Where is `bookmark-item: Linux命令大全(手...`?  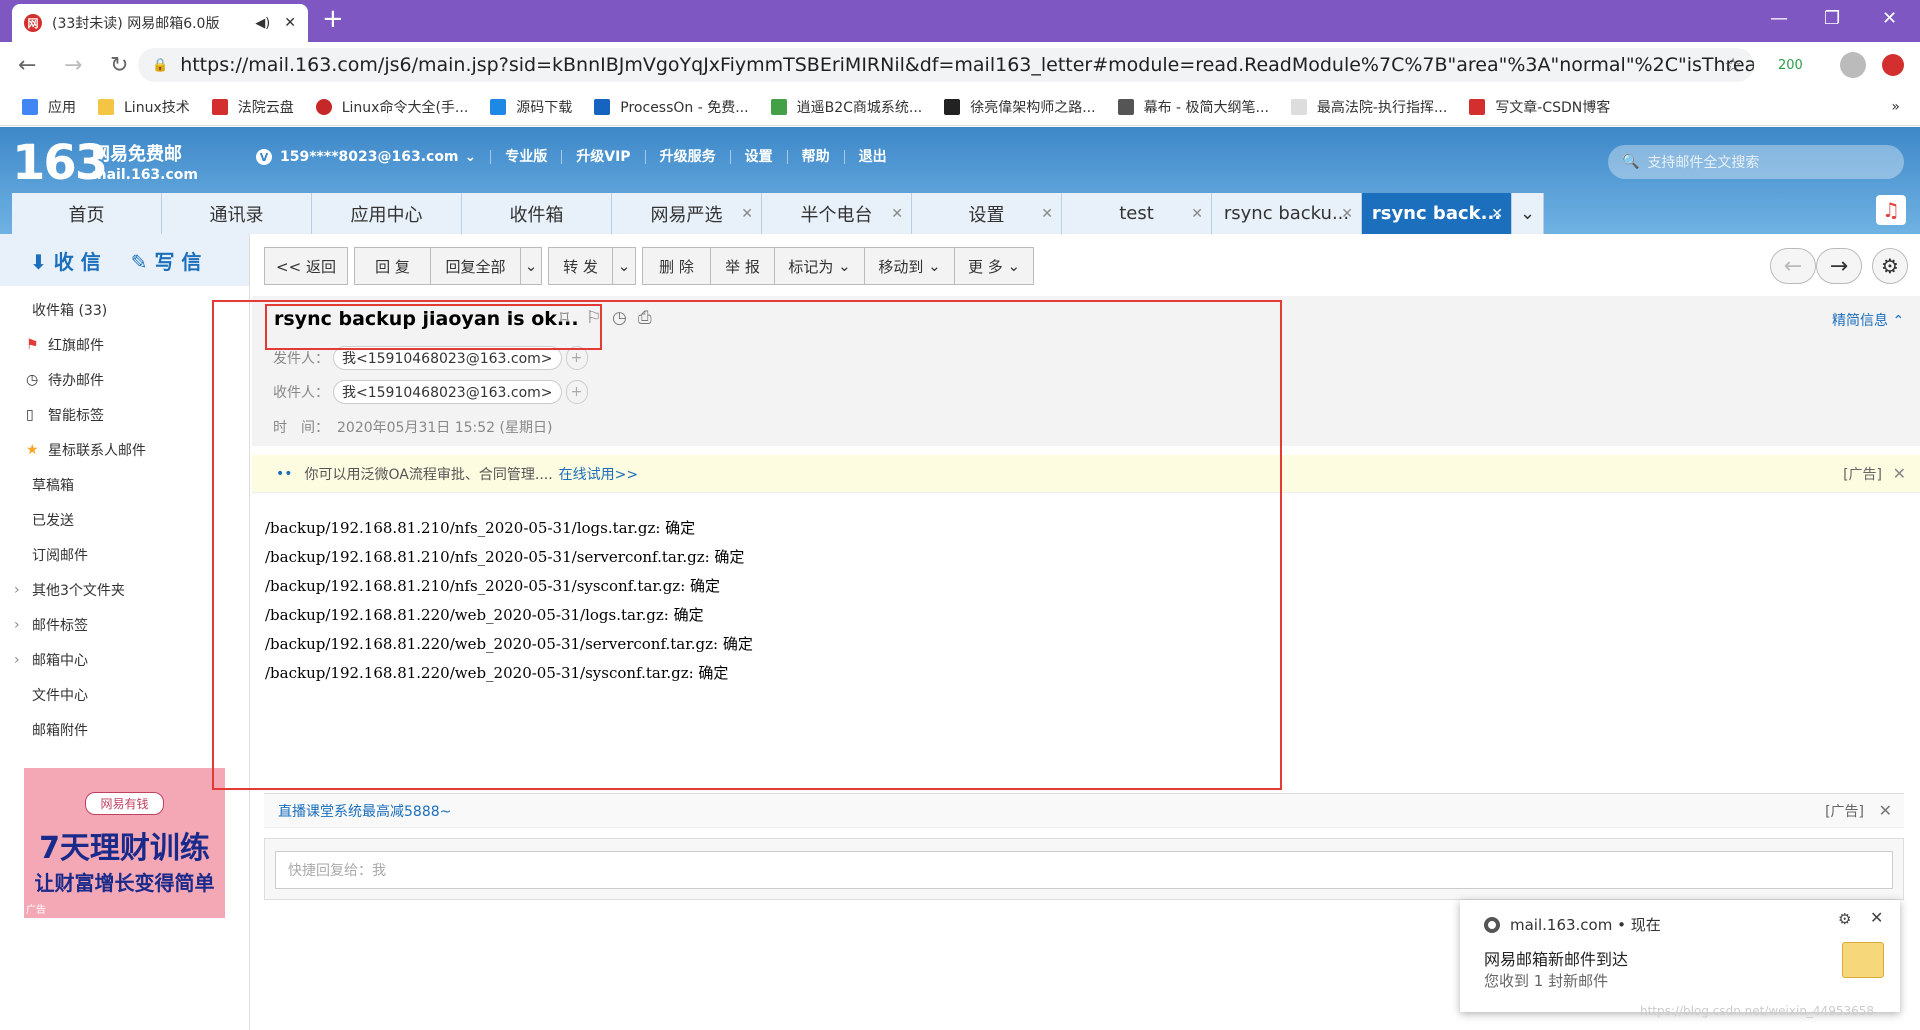 bookmark-item: Linux命令大全(手... is located at coordinates (391, 107).